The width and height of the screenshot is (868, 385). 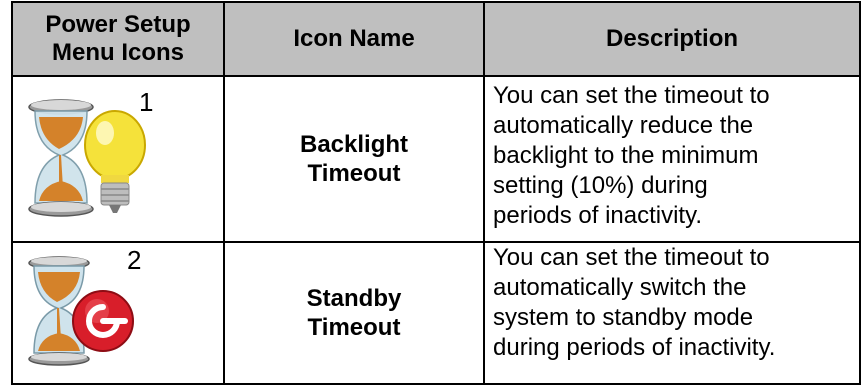 I want to click on icon-cell: 1, so click(x=118, y=159).